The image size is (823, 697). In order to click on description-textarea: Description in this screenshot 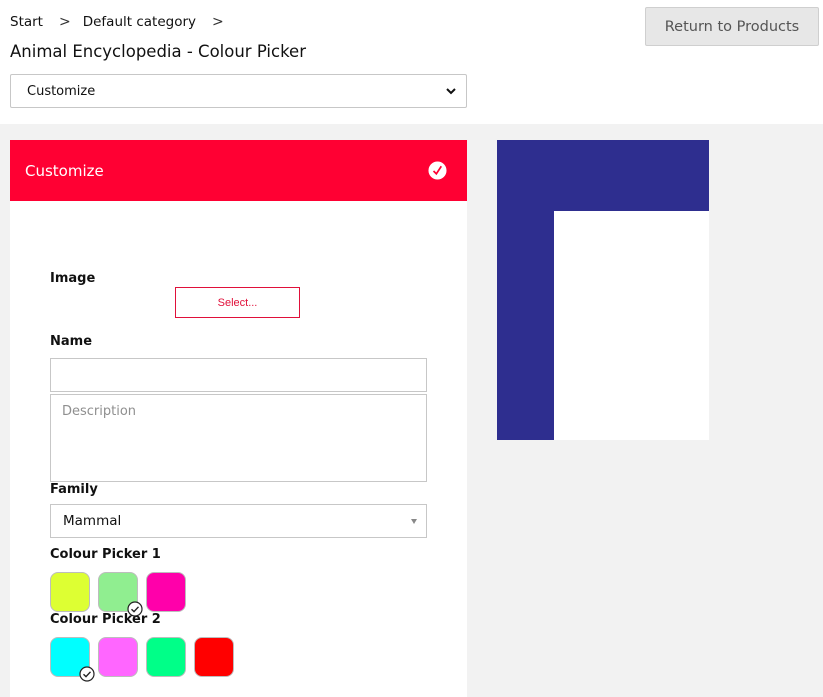, I will do `click(238, 438)`.